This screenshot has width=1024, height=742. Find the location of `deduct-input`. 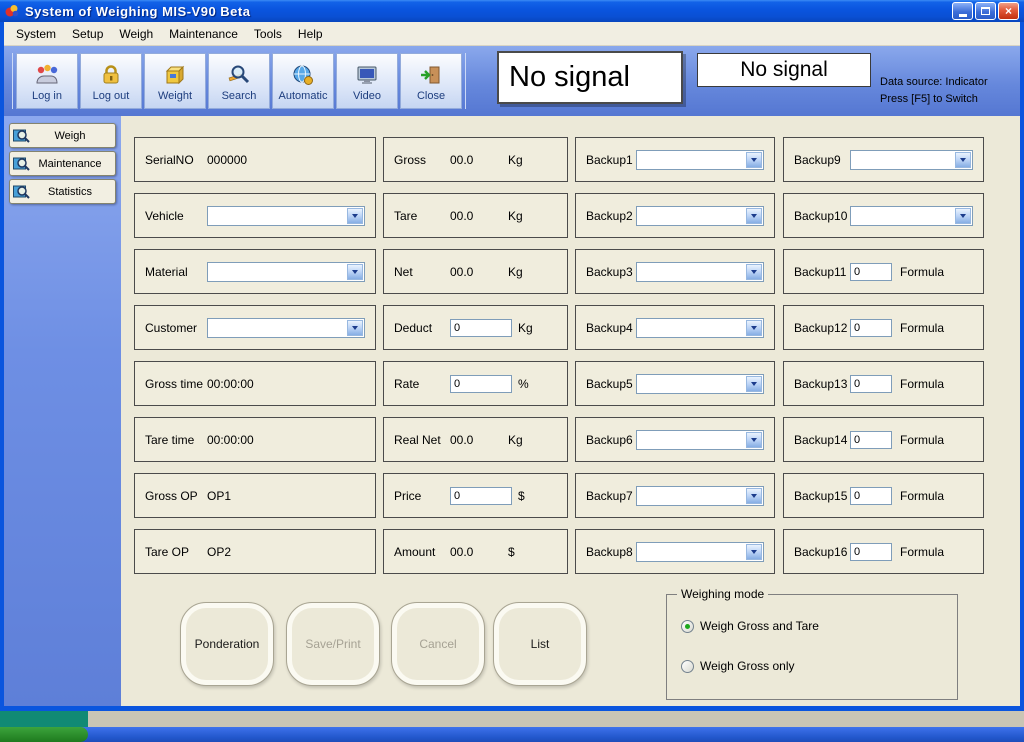

deduct-input is located at coordinates (481, 327).